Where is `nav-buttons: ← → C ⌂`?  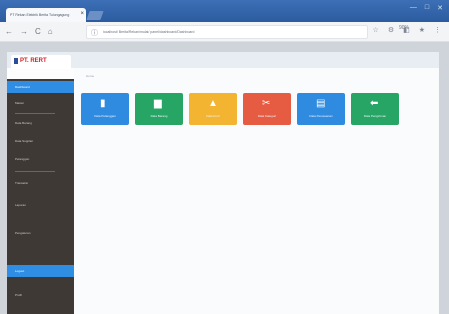
nav-buttons: ← → C ⌂ is located at coordinates (29, 31).